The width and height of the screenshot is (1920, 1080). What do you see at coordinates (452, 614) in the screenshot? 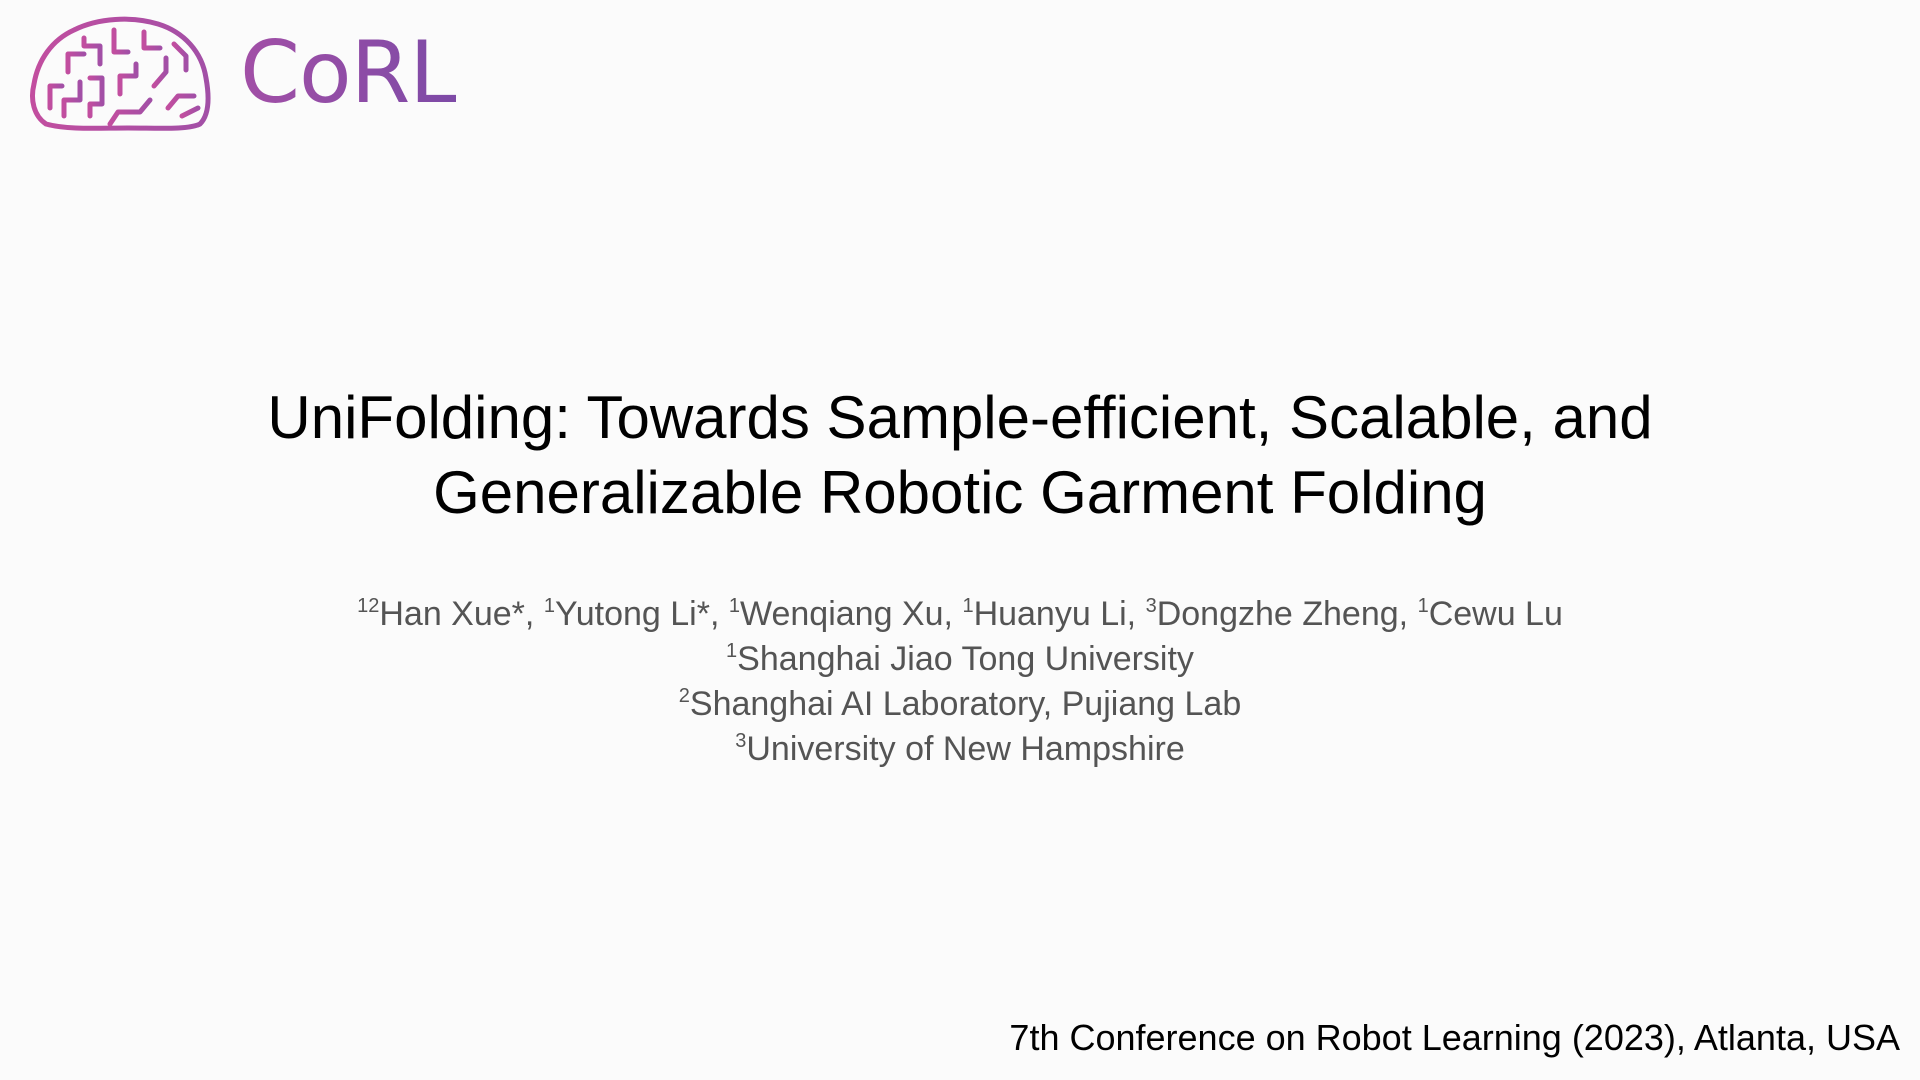
I see `author-name: Han Xue*` at bounding box center [452, 614].